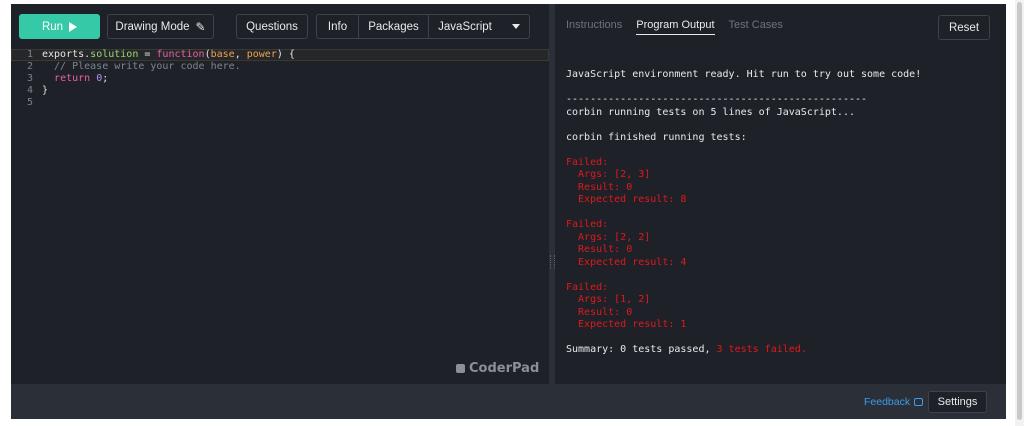  I want to click on questions-button: Questions, so click(272, 26).